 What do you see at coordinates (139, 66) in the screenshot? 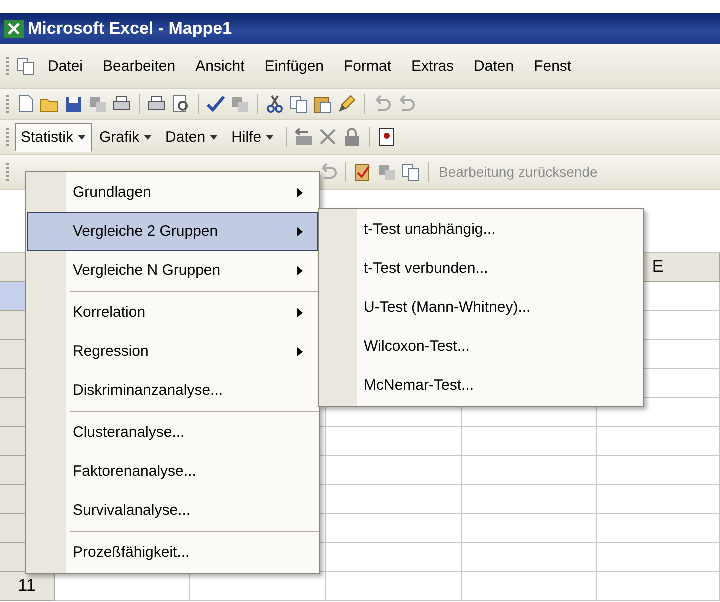
I see `menu-bar-item: Bearbeiten` at bounding box center [139, 66].